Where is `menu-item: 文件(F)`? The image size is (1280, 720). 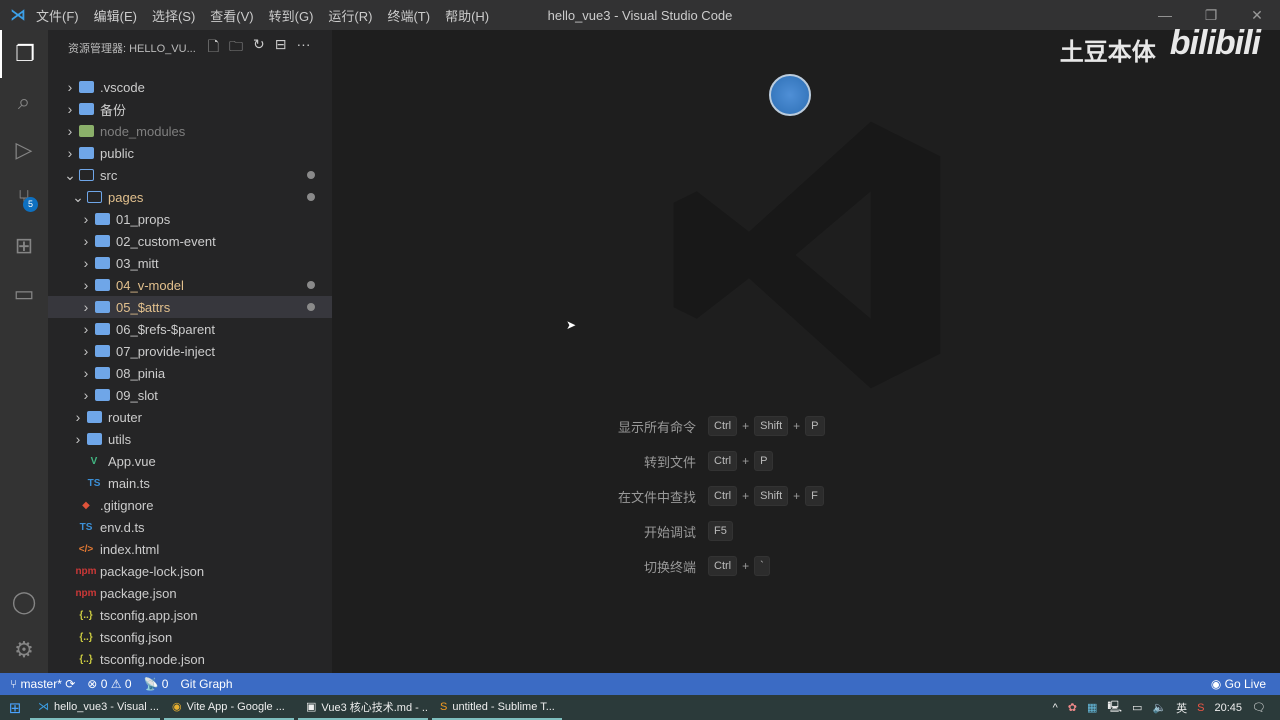
menu-item: 文件(F) is located at coordinates (57, 16).